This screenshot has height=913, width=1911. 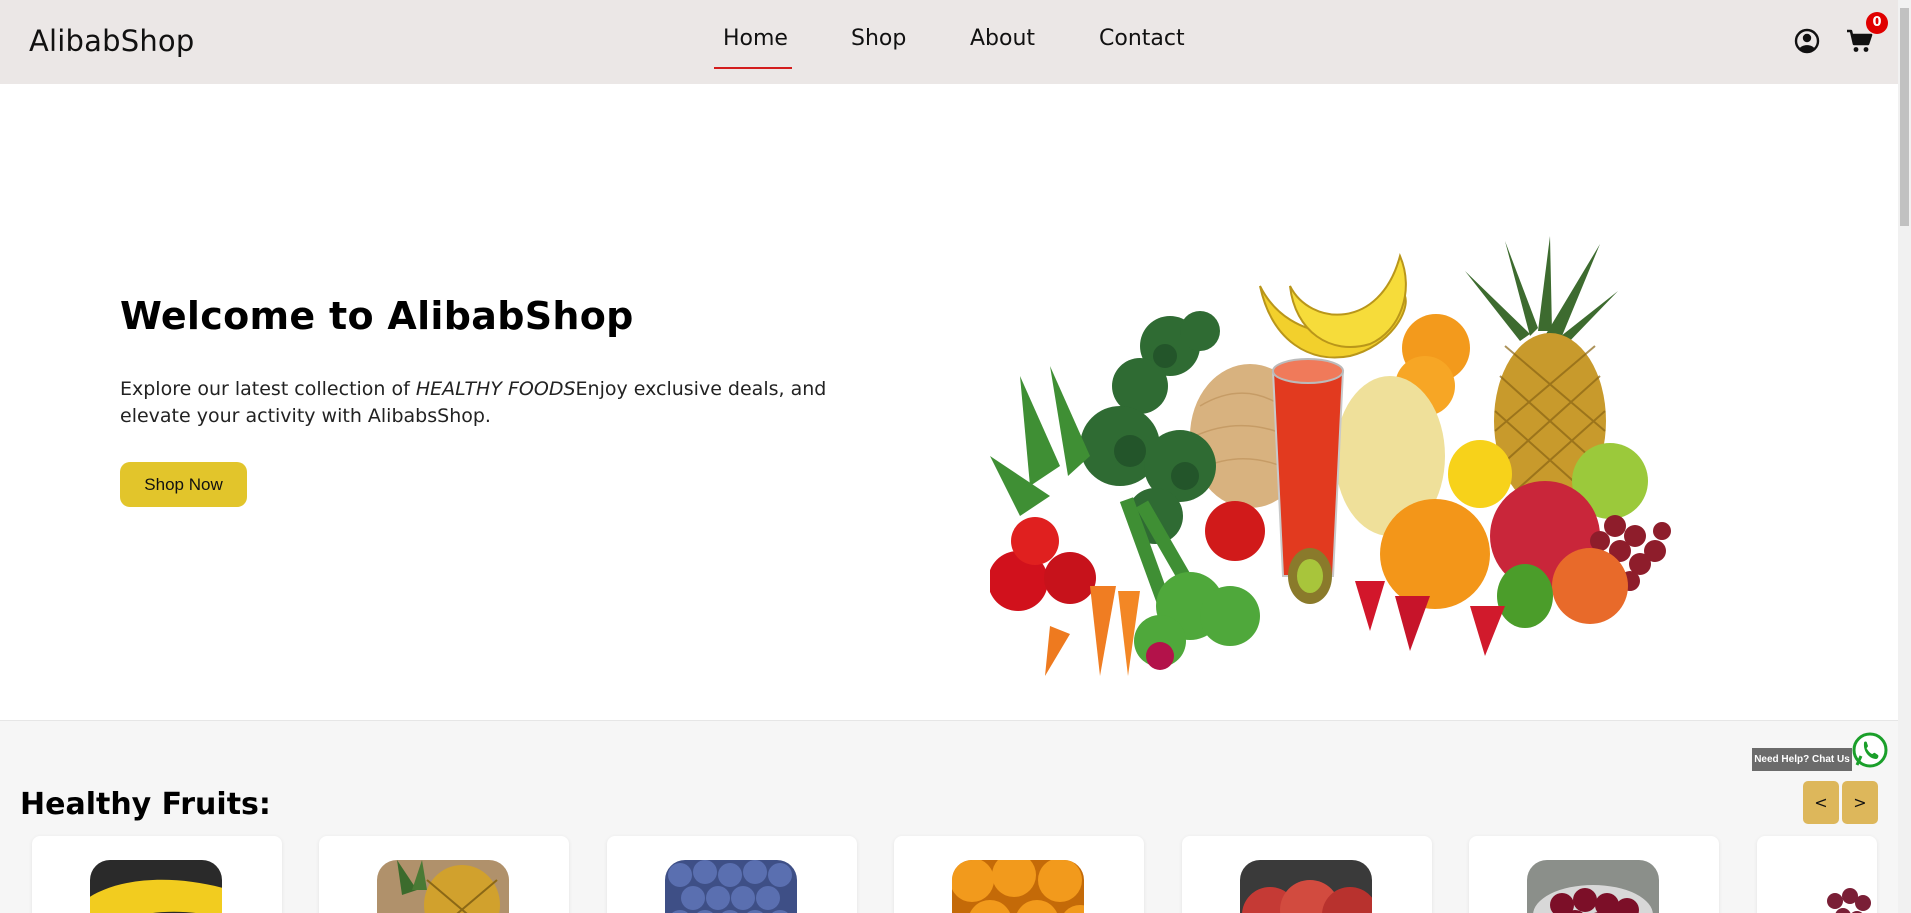 I want to click on product-card-pineapple, so click(x=444, y=874).